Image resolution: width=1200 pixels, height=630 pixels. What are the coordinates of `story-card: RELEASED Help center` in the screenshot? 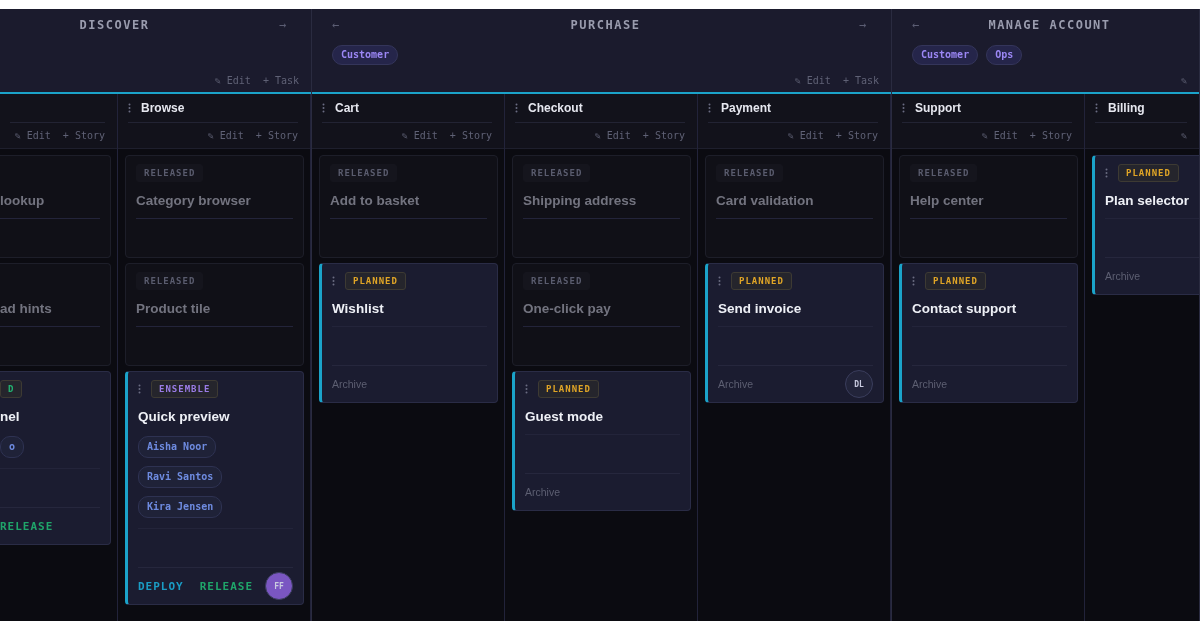 It's located at (988, 206).